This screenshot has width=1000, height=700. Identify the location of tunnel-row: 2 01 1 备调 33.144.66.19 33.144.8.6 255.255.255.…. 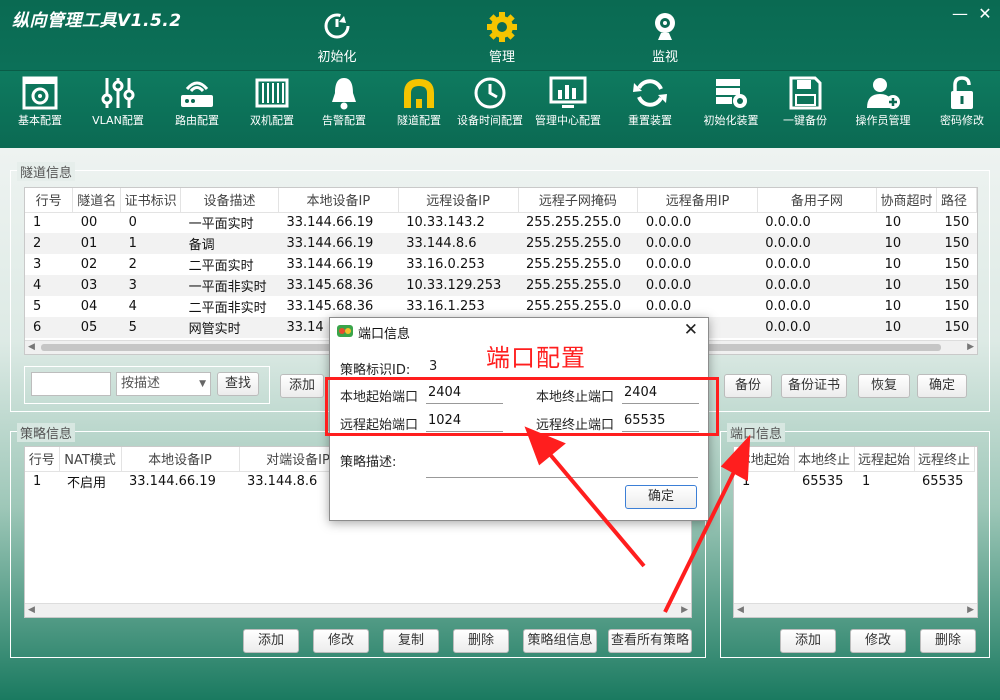
(501, 243).